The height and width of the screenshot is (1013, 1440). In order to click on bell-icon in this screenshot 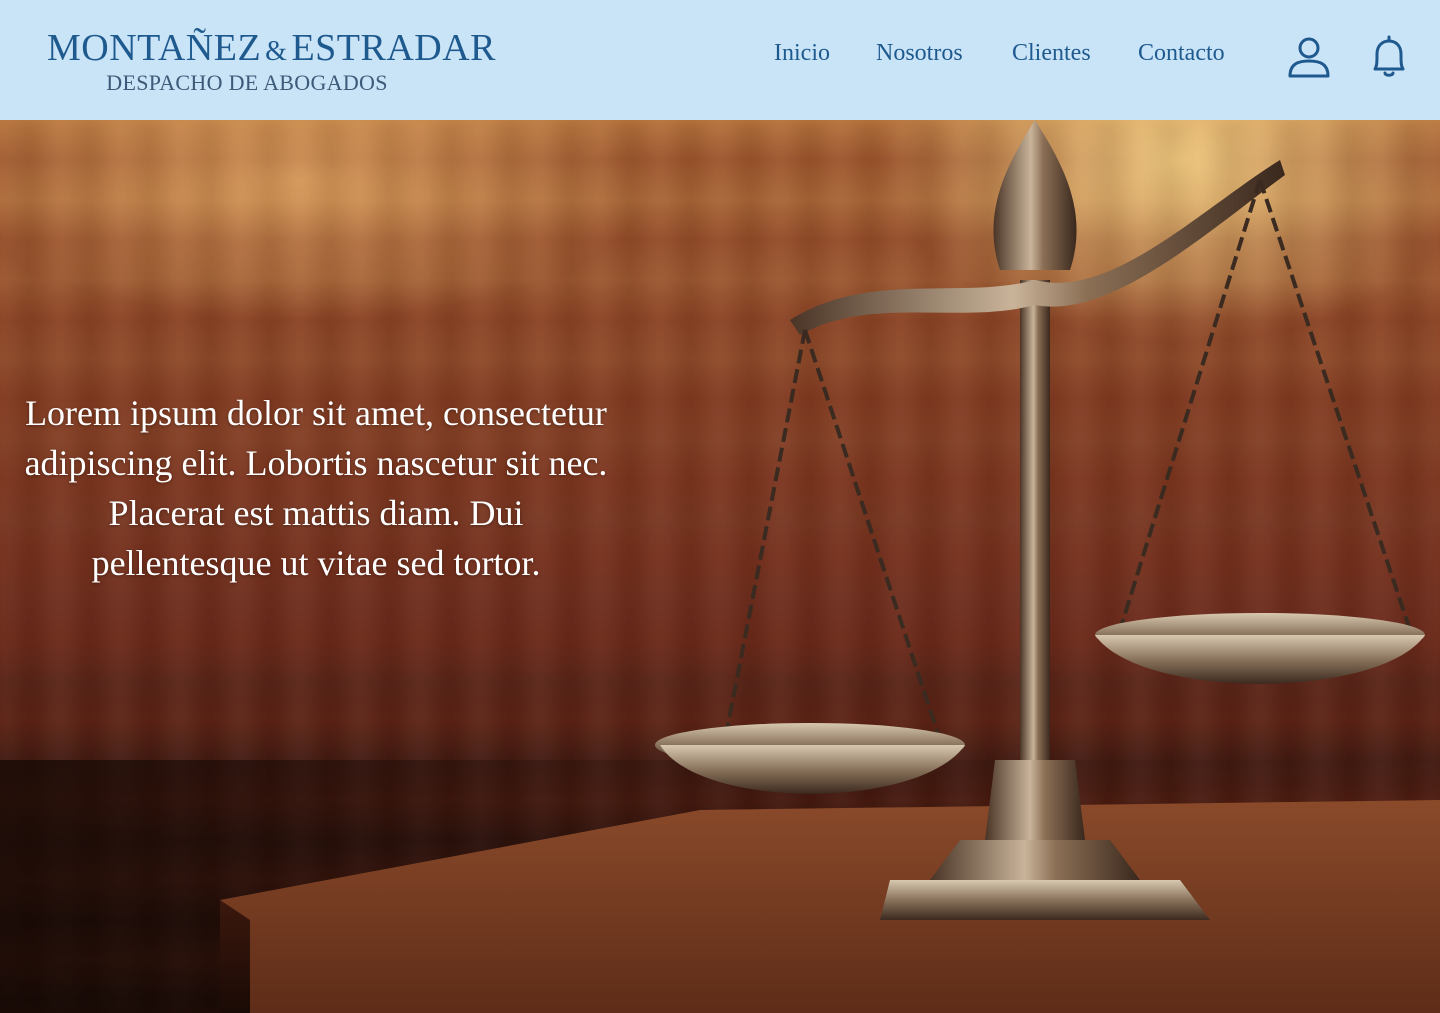, I will do `click(1389, 57)`.